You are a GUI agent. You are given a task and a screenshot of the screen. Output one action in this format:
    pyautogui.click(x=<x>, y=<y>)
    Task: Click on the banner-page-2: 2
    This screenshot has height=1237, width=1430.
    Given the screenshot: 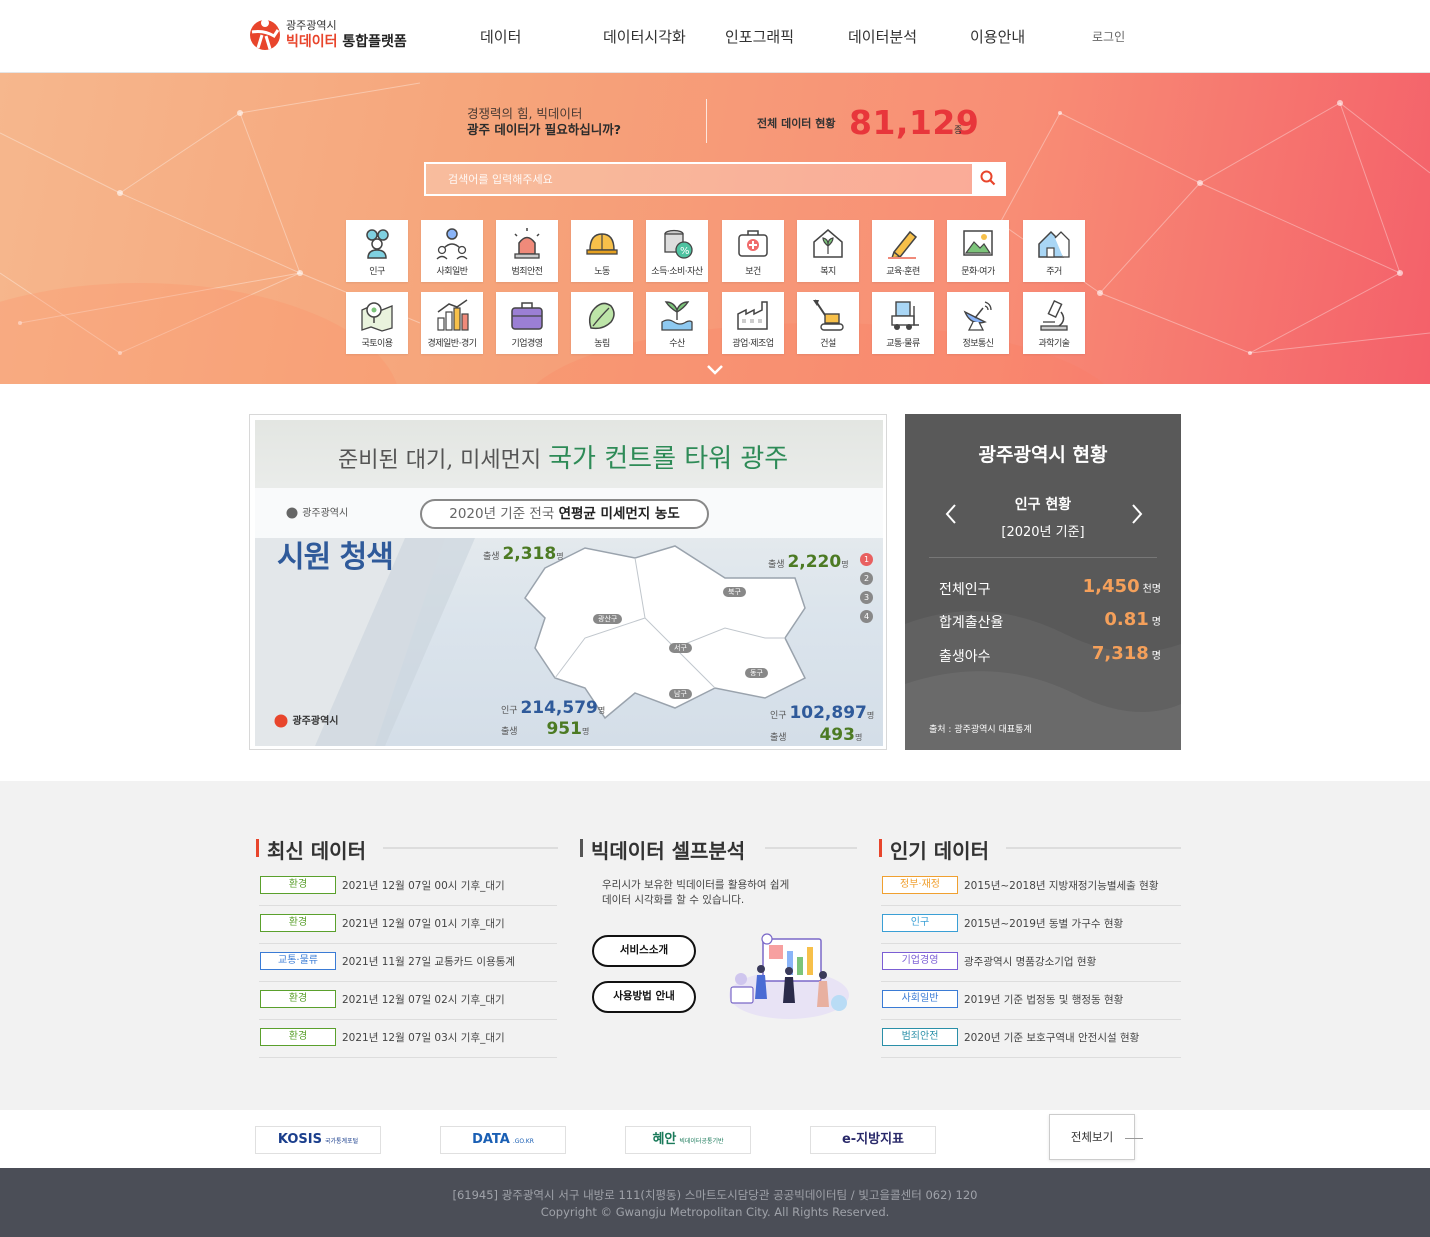 What is the action you would take?
    pyautogui.click(x=866, y=578)
    